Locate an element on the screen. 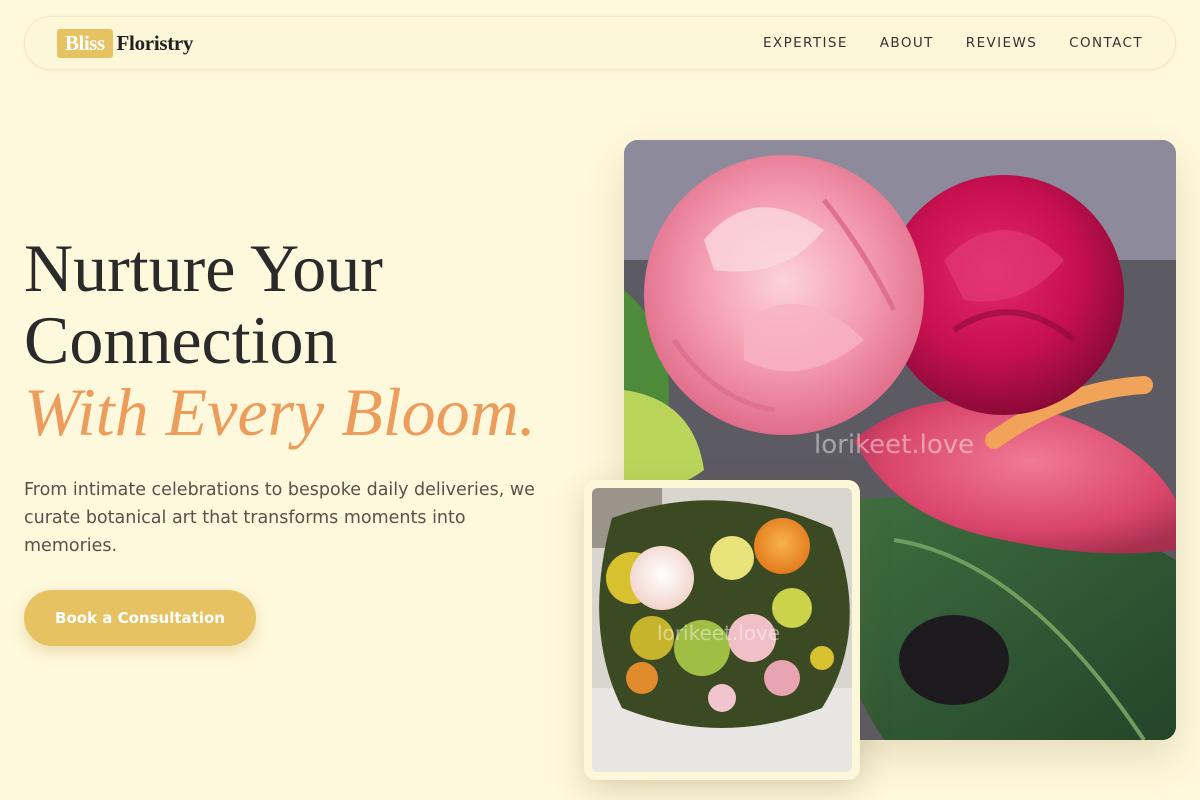 The width and height of the screenshot is (1200, 800). hero-secondary-photo: lorikeet.love is located at coordinates (722, 630).